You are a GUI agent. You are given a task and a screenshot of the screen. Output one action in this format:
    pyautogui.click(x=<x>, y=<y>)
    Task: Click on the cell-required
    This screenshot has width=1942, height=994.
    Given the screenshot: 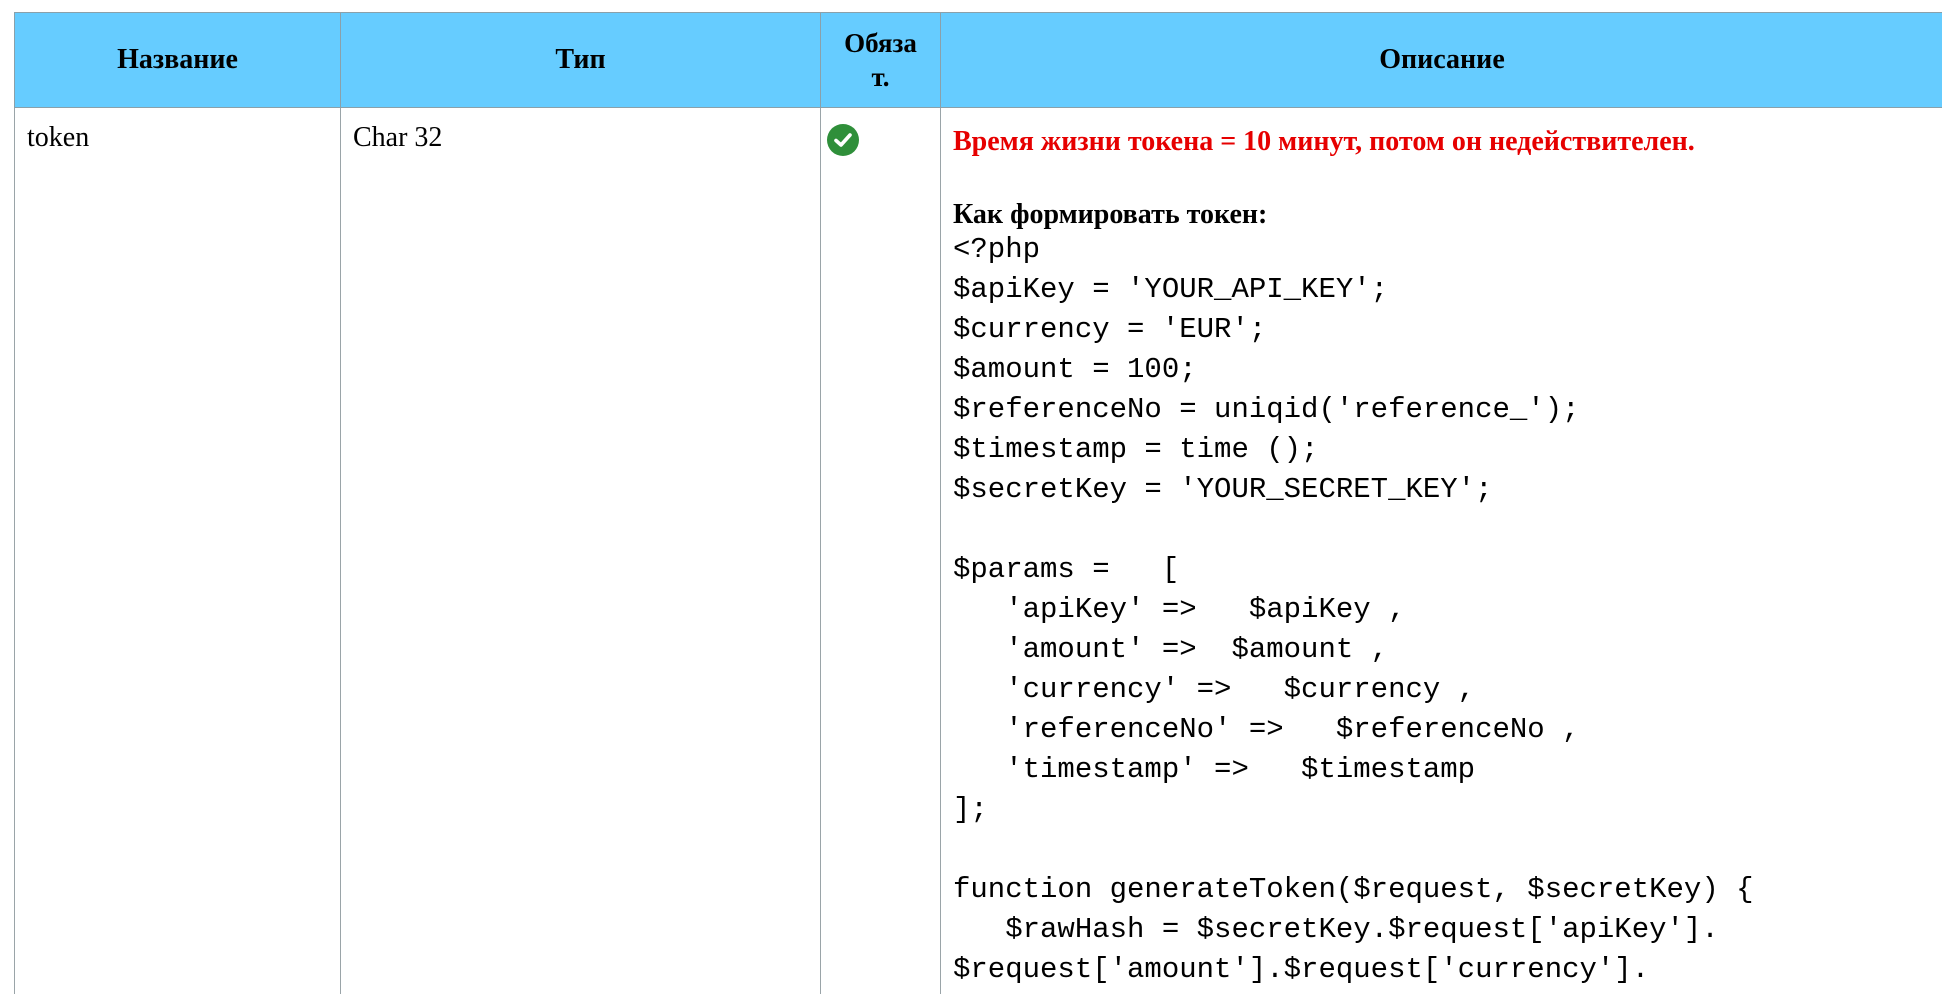 What is the action you would take?
    pyautogui.click(x=881, y=551)
    